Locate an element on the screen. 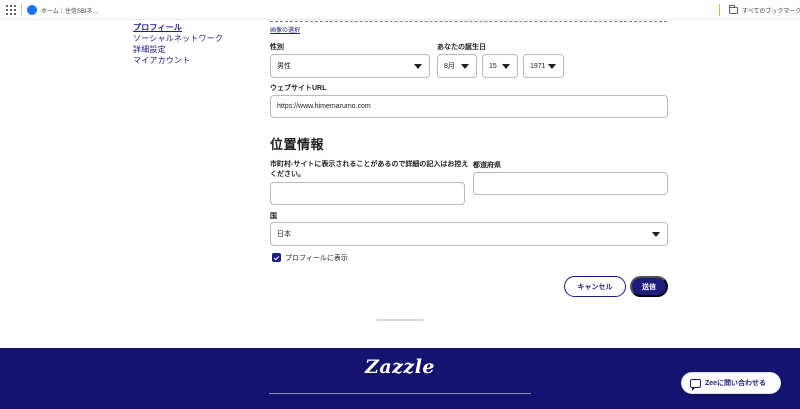  submit-button: 送信 is located at coordinates (649, 286).